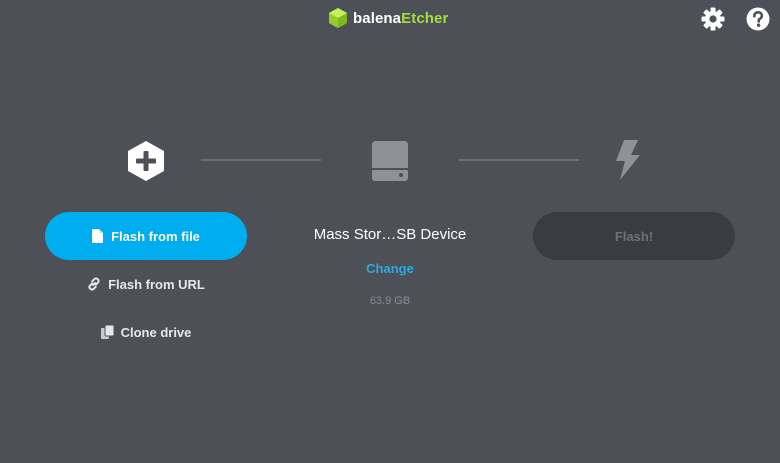  Describe the element at coordinates (338, 18) in the screenshot. I see `balena-cube-icon` at that location.